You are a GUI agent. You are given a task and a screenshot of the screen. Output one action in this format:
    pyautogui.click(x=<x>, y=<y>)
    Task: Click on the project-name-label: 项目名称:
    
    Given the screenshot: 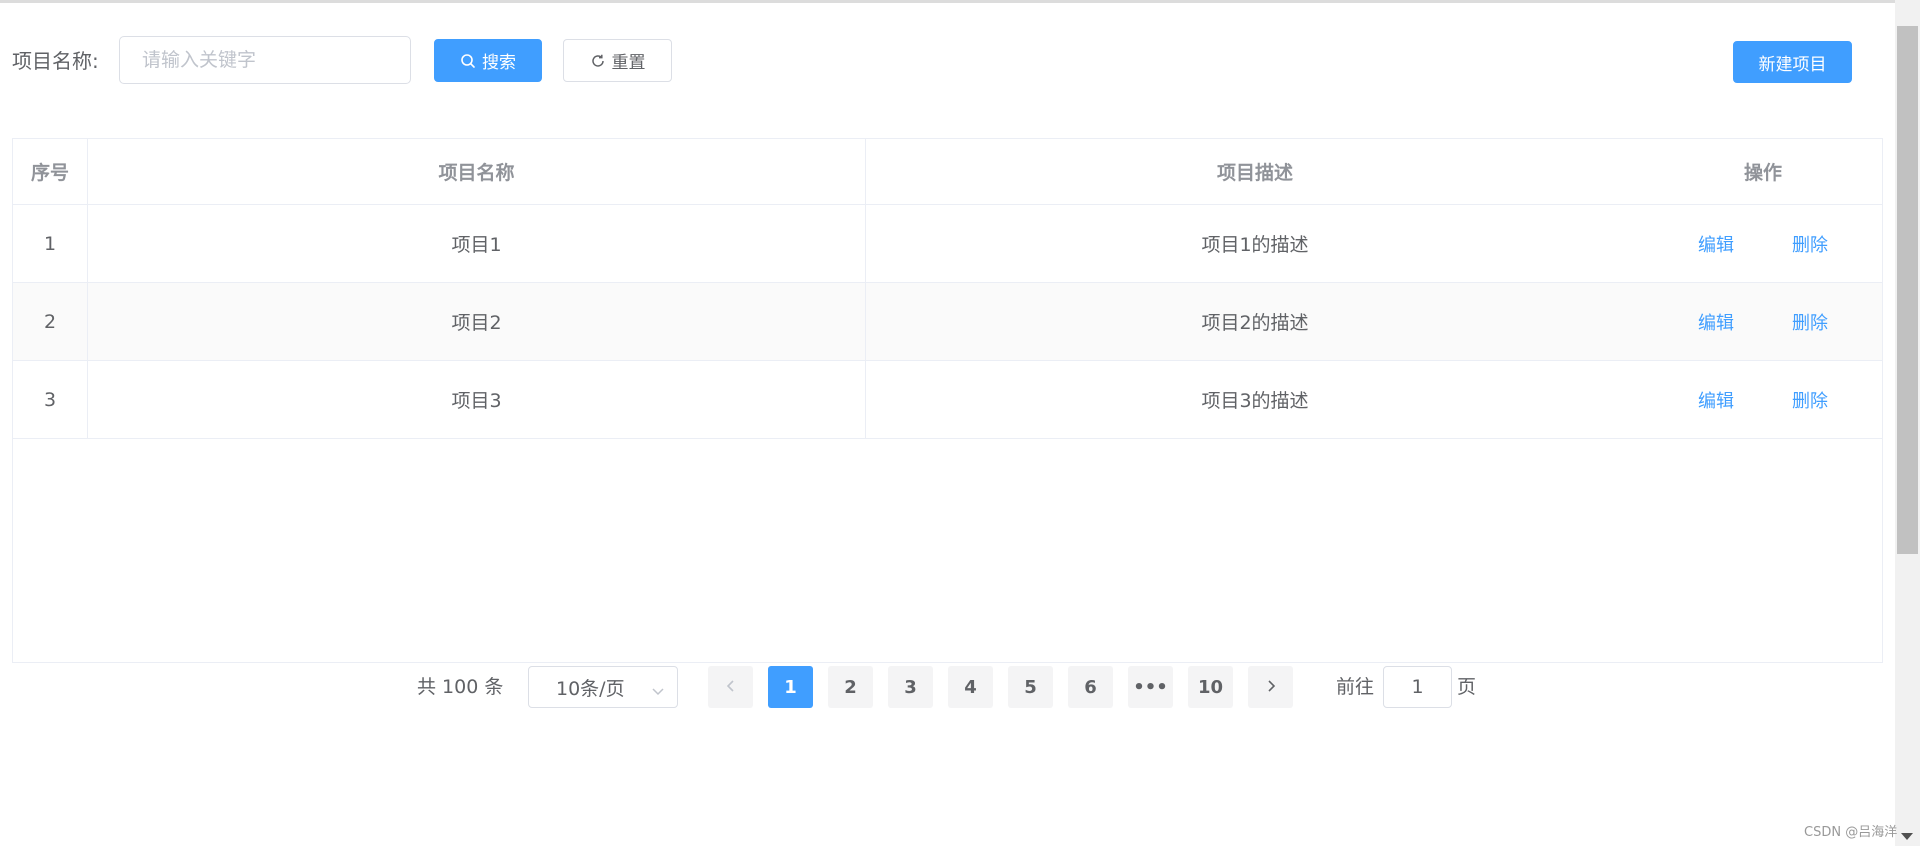 What is the action you would take?
    pyautogui.click(x=55, y=61)
    